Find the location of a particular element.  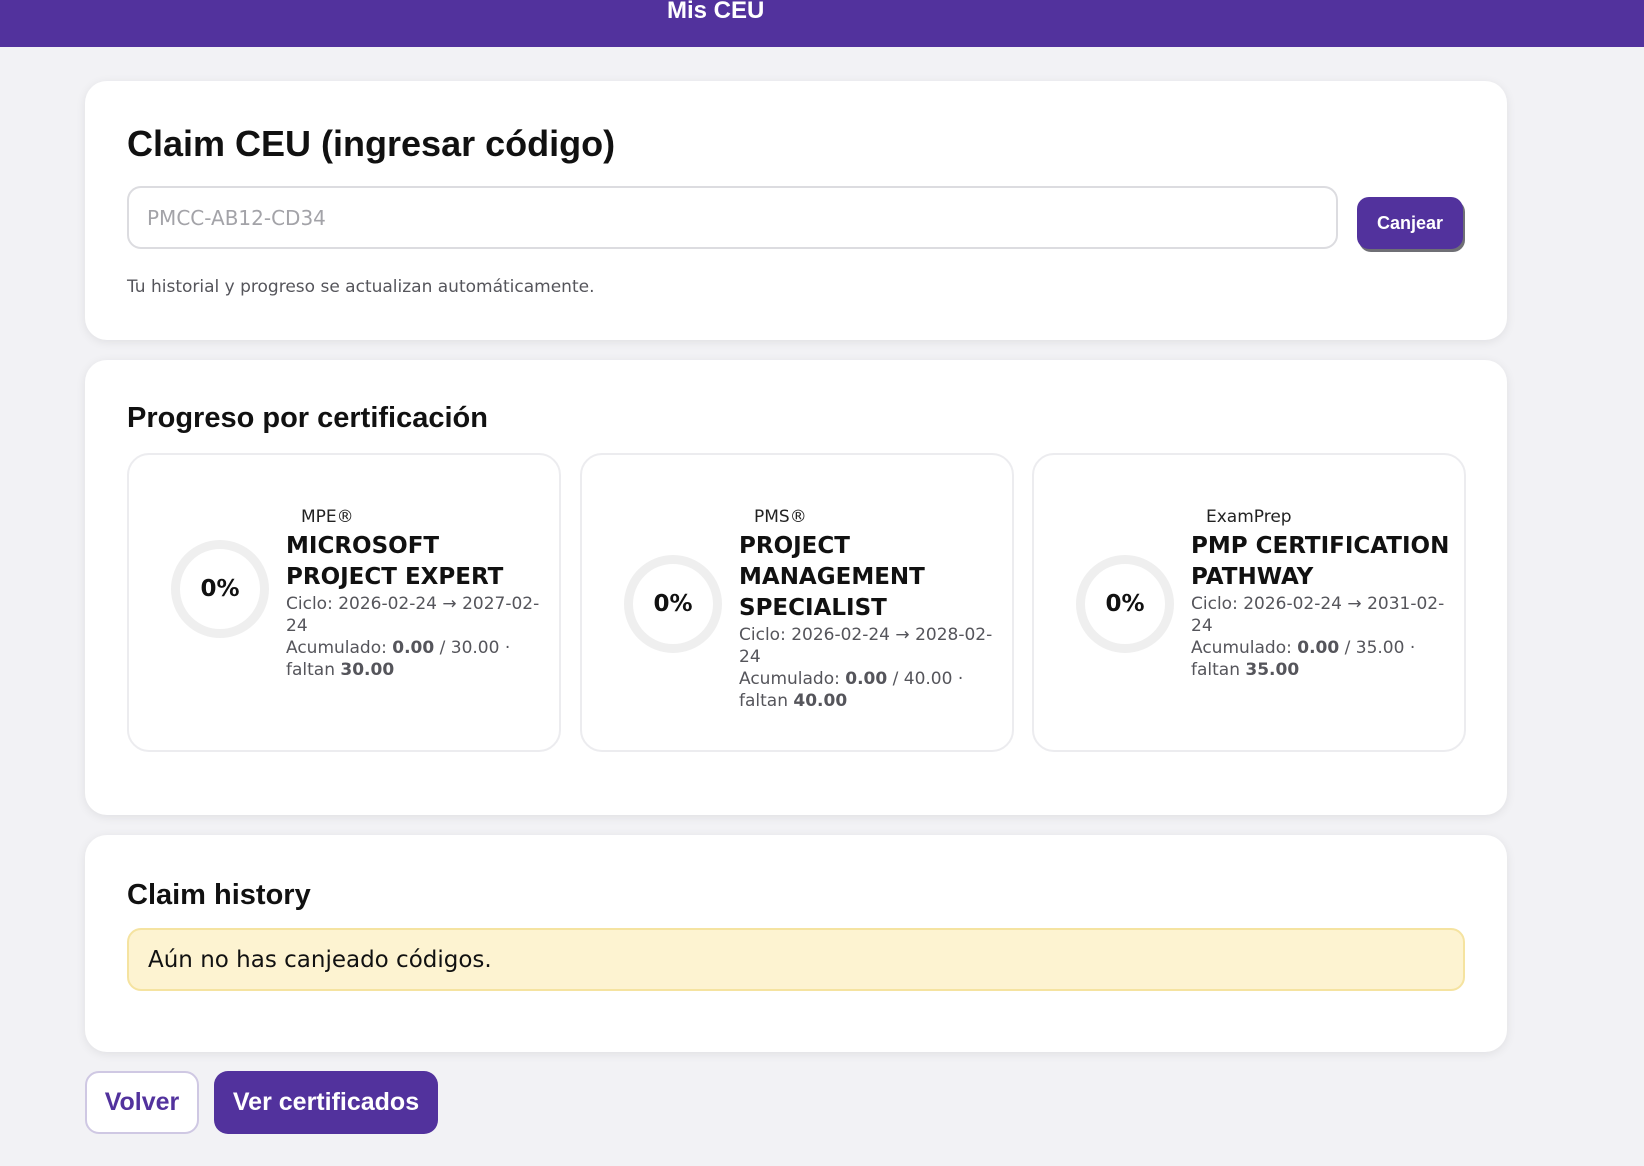

ceu-code-input is located at coordinates (732, 217).